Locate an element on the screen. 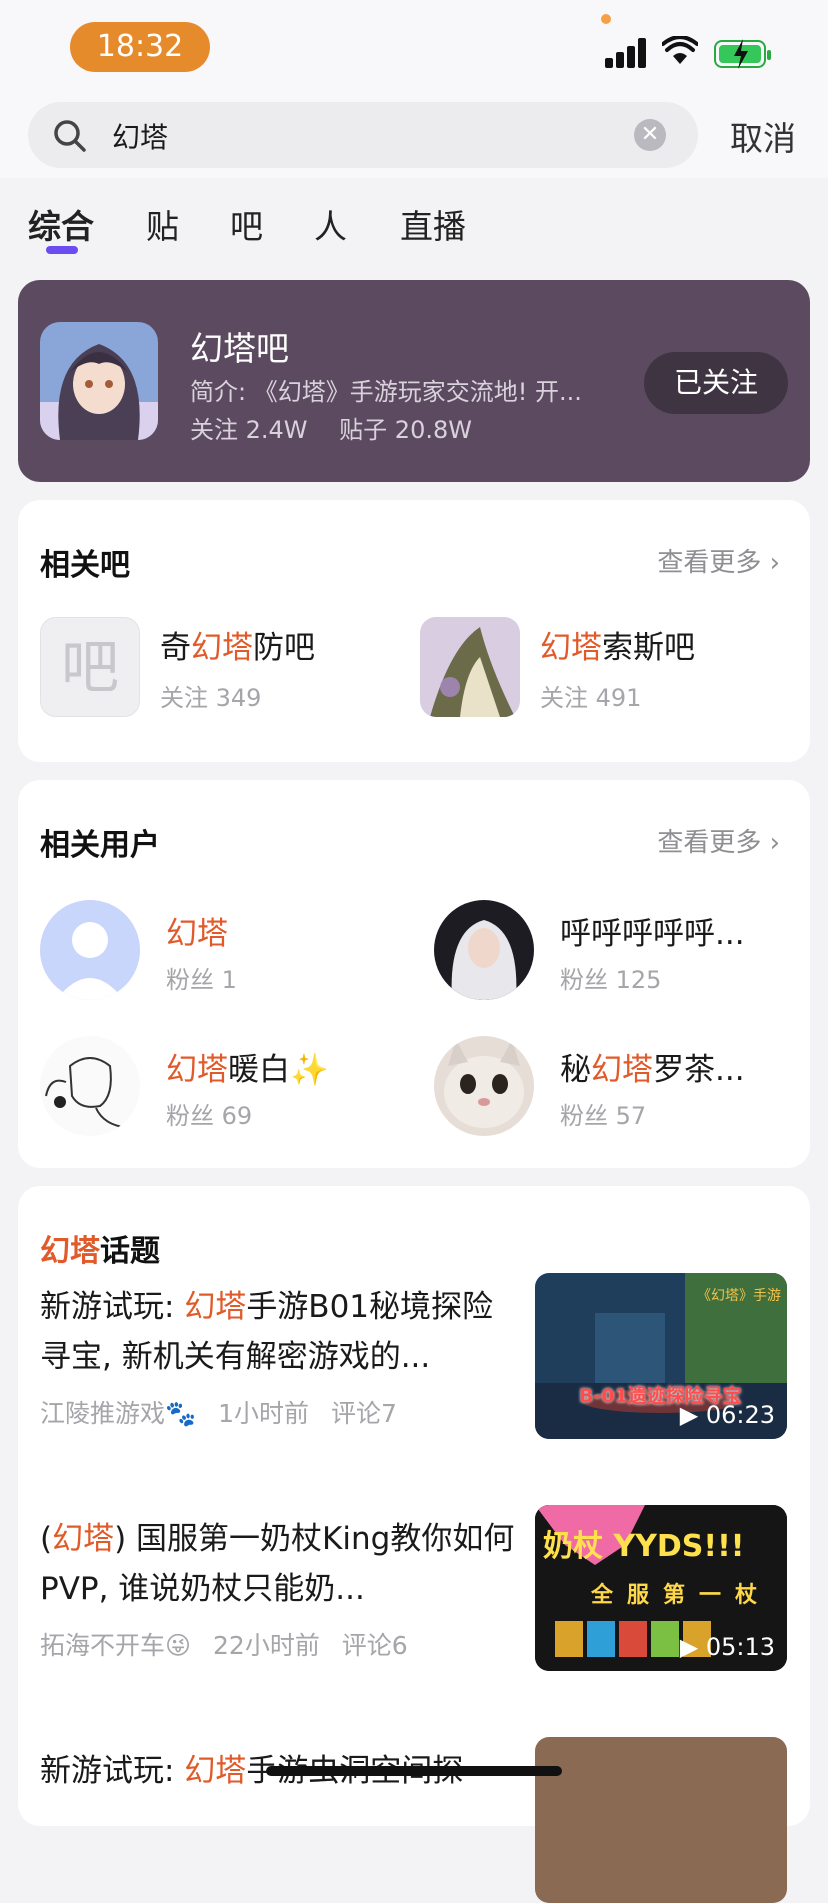 Image resolution: width=828 pixels, height=1903 pixels. forum-name: 幻塔吧 is located at coordinates (239, 348).